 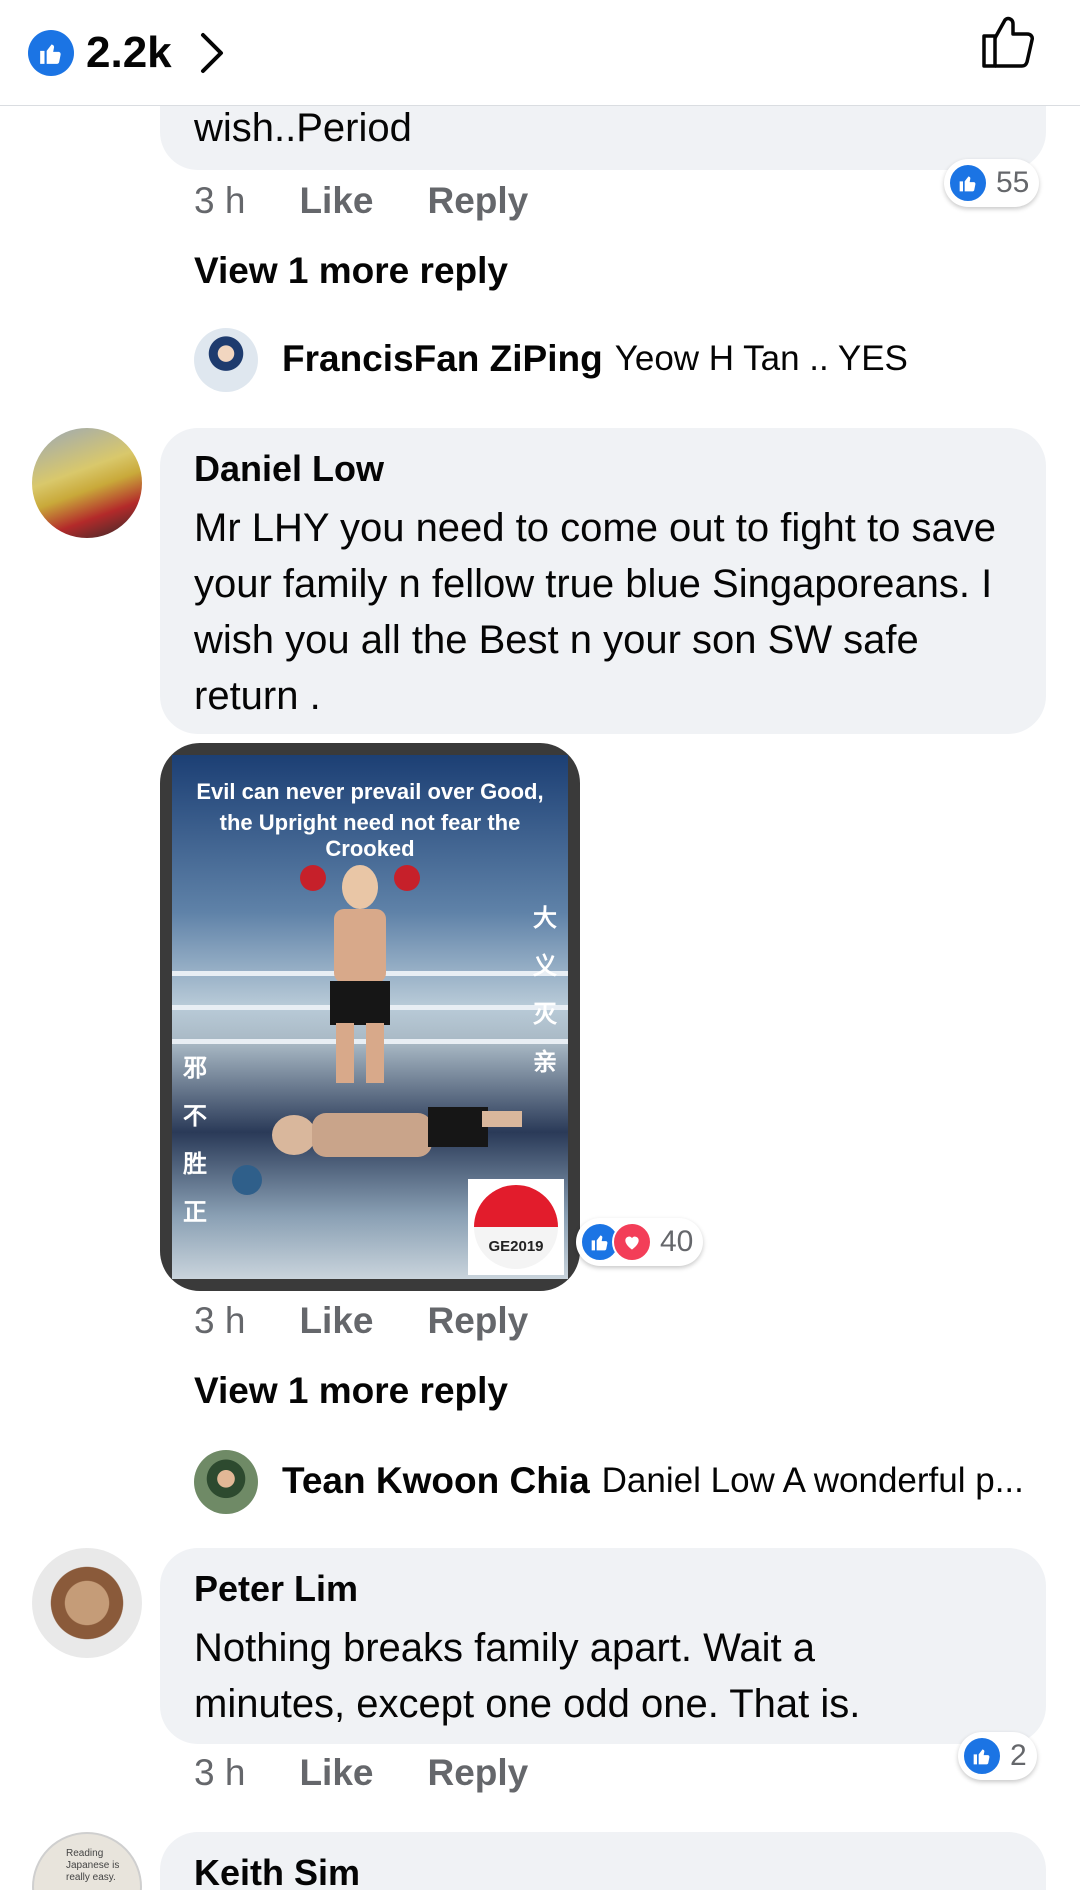 I want to click on reply-author-name: FrancisFan ZiPing, so click(x=442, y=359).